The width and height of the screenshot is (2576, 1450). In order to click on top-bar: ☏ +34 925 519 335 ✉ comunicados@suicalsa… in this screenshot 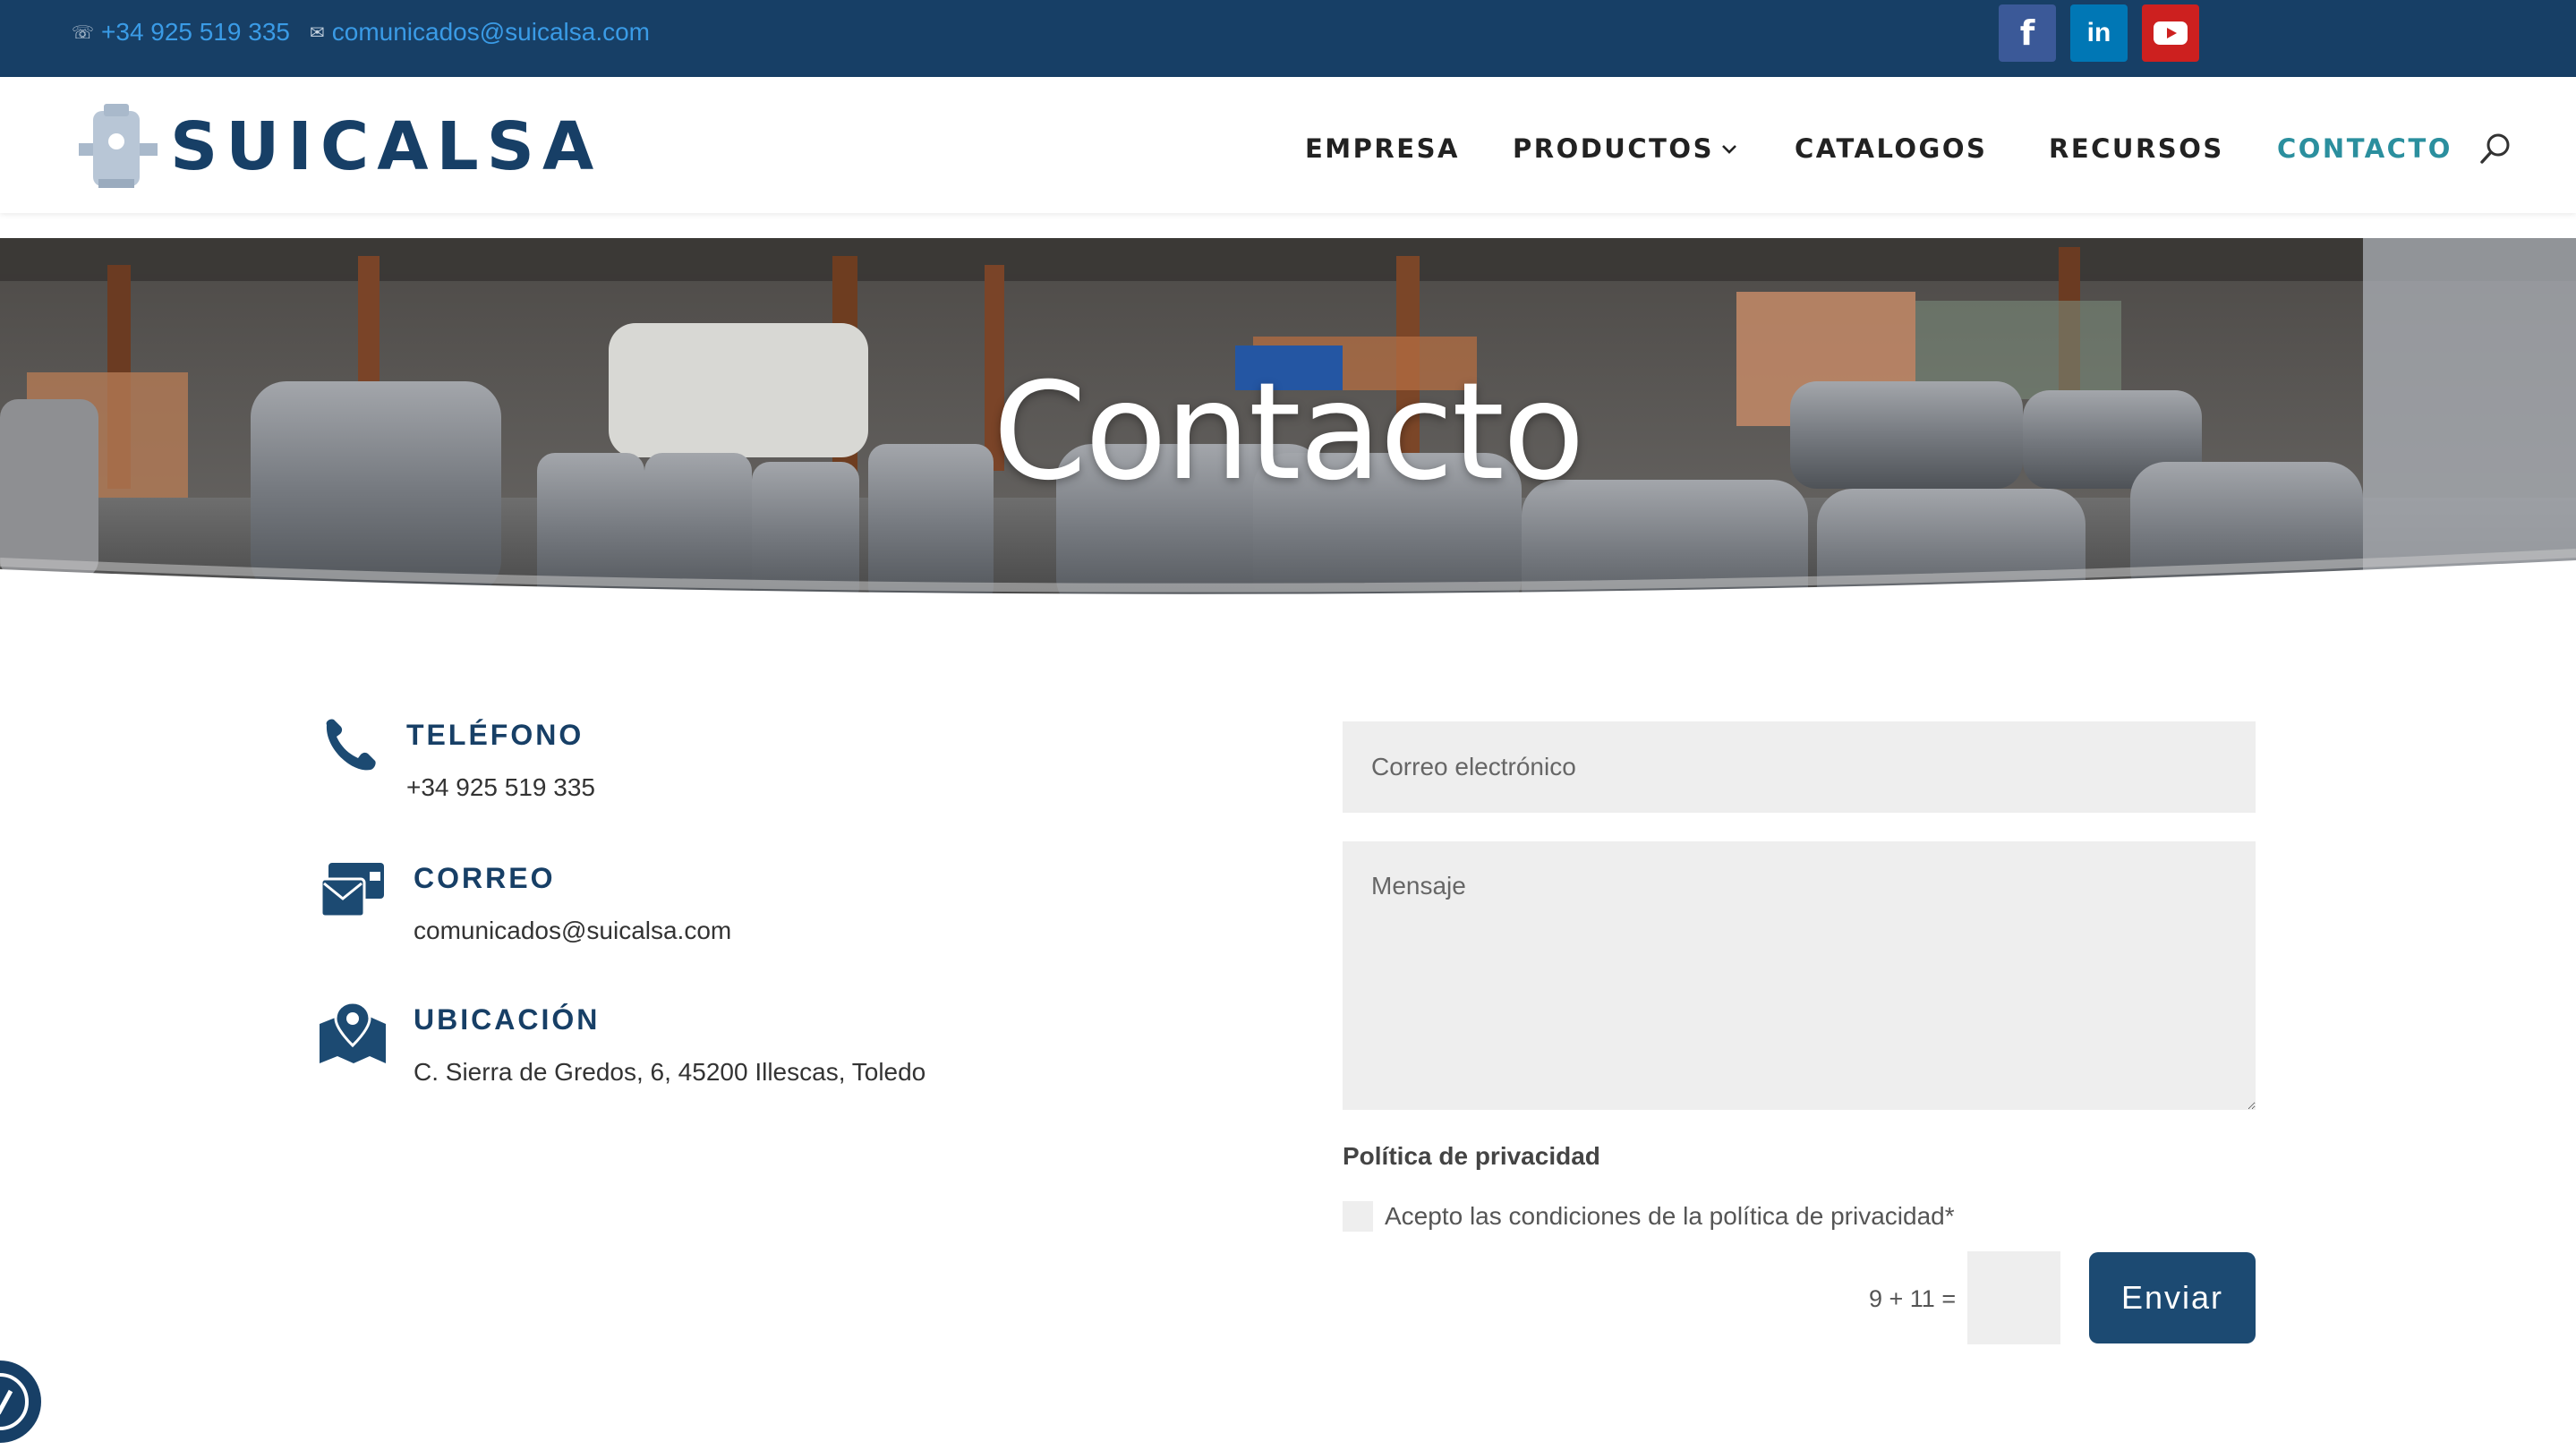, I will do `click(1288, 38)`.